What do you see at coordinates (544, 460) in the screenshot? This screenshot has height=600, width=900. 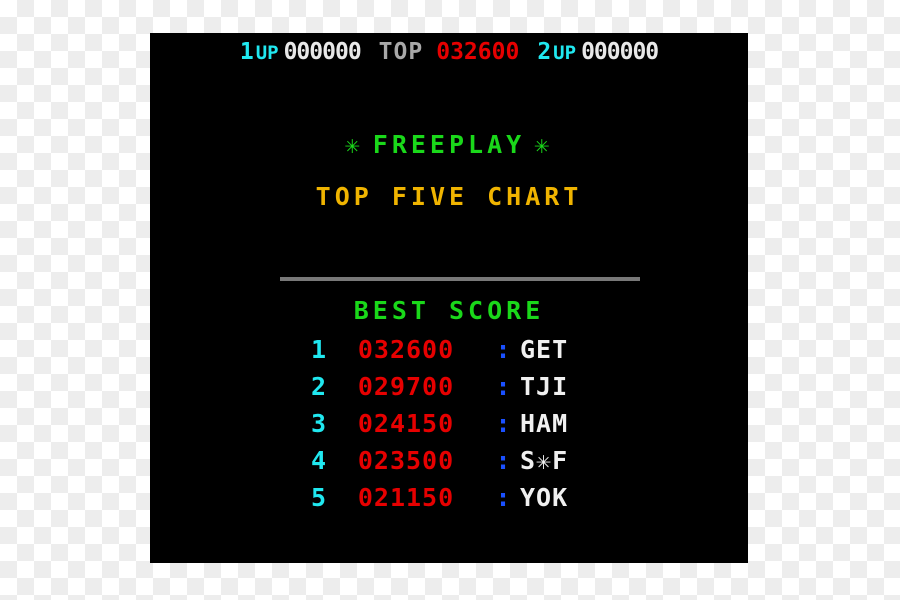 I see `row-initials: S✳F` at bounding box center [544, 460].